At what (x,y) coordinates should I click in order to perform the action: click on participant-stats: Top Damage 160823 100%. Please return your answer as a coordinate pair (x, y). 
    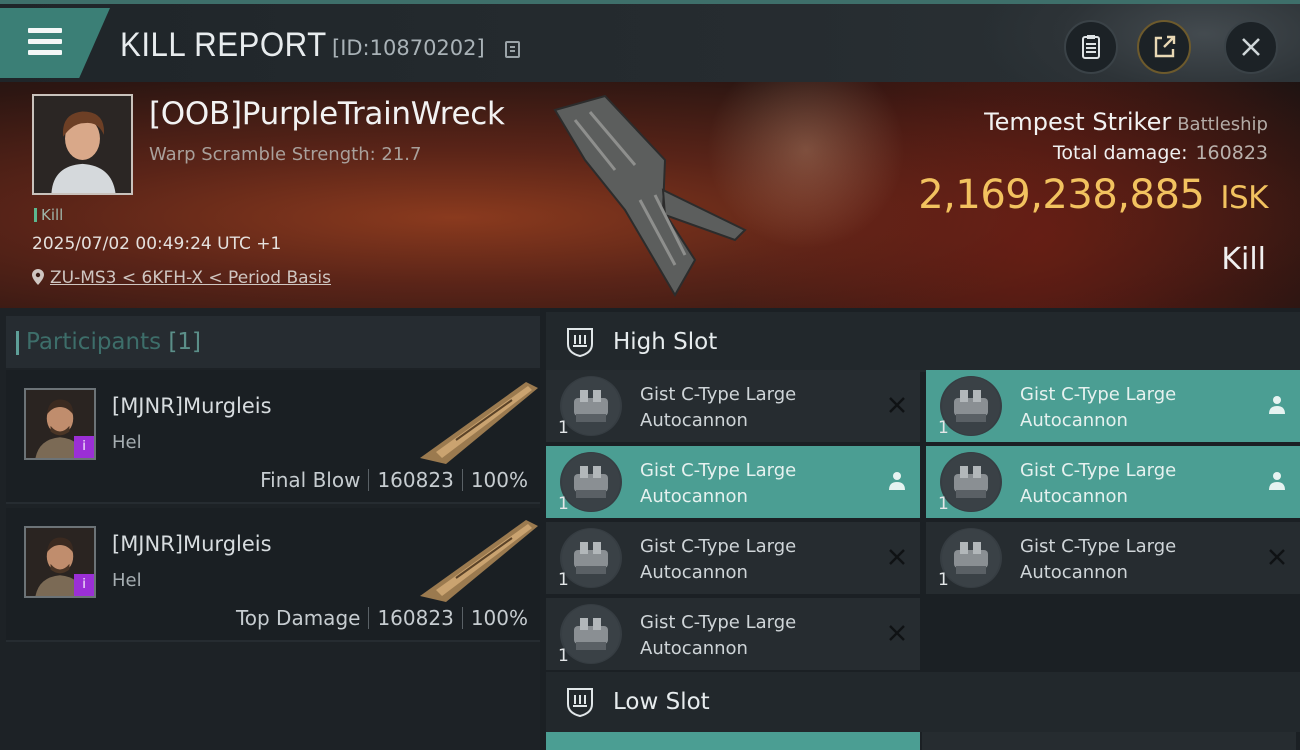
    Looking at the image, I should click on (382, 618).